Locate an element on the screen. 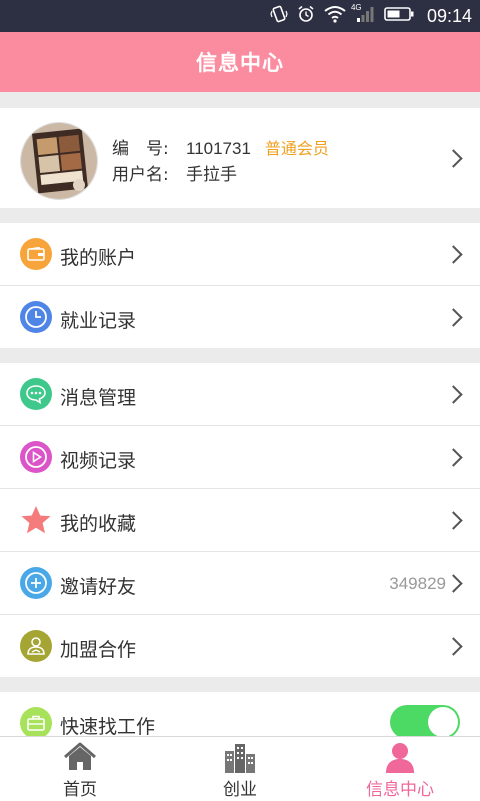 This screenshot has height=801, width=480. menu-item-quick-job-search: 快速找工作 is located at coordinates (240, 714).